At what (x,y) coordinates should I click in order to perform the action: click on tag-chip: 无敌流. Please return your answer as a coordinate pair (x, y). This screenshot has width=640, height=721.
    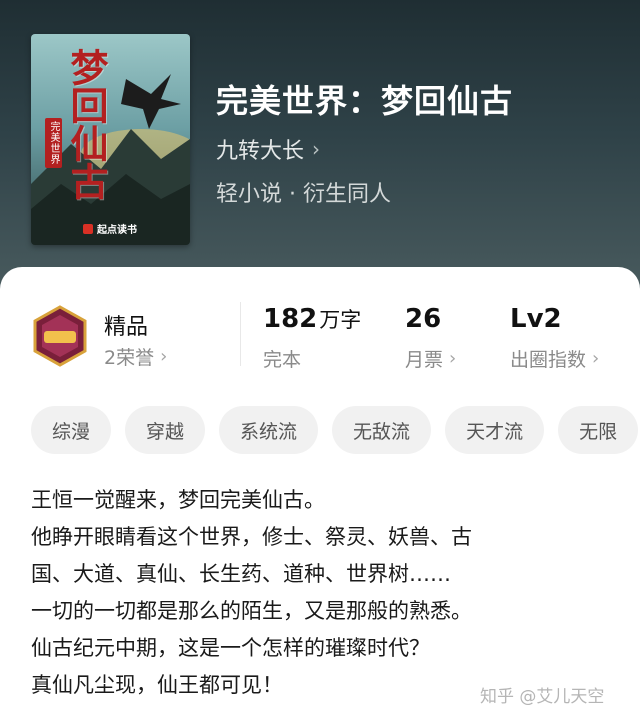
    Looking at the image, I should click on (382, 430).